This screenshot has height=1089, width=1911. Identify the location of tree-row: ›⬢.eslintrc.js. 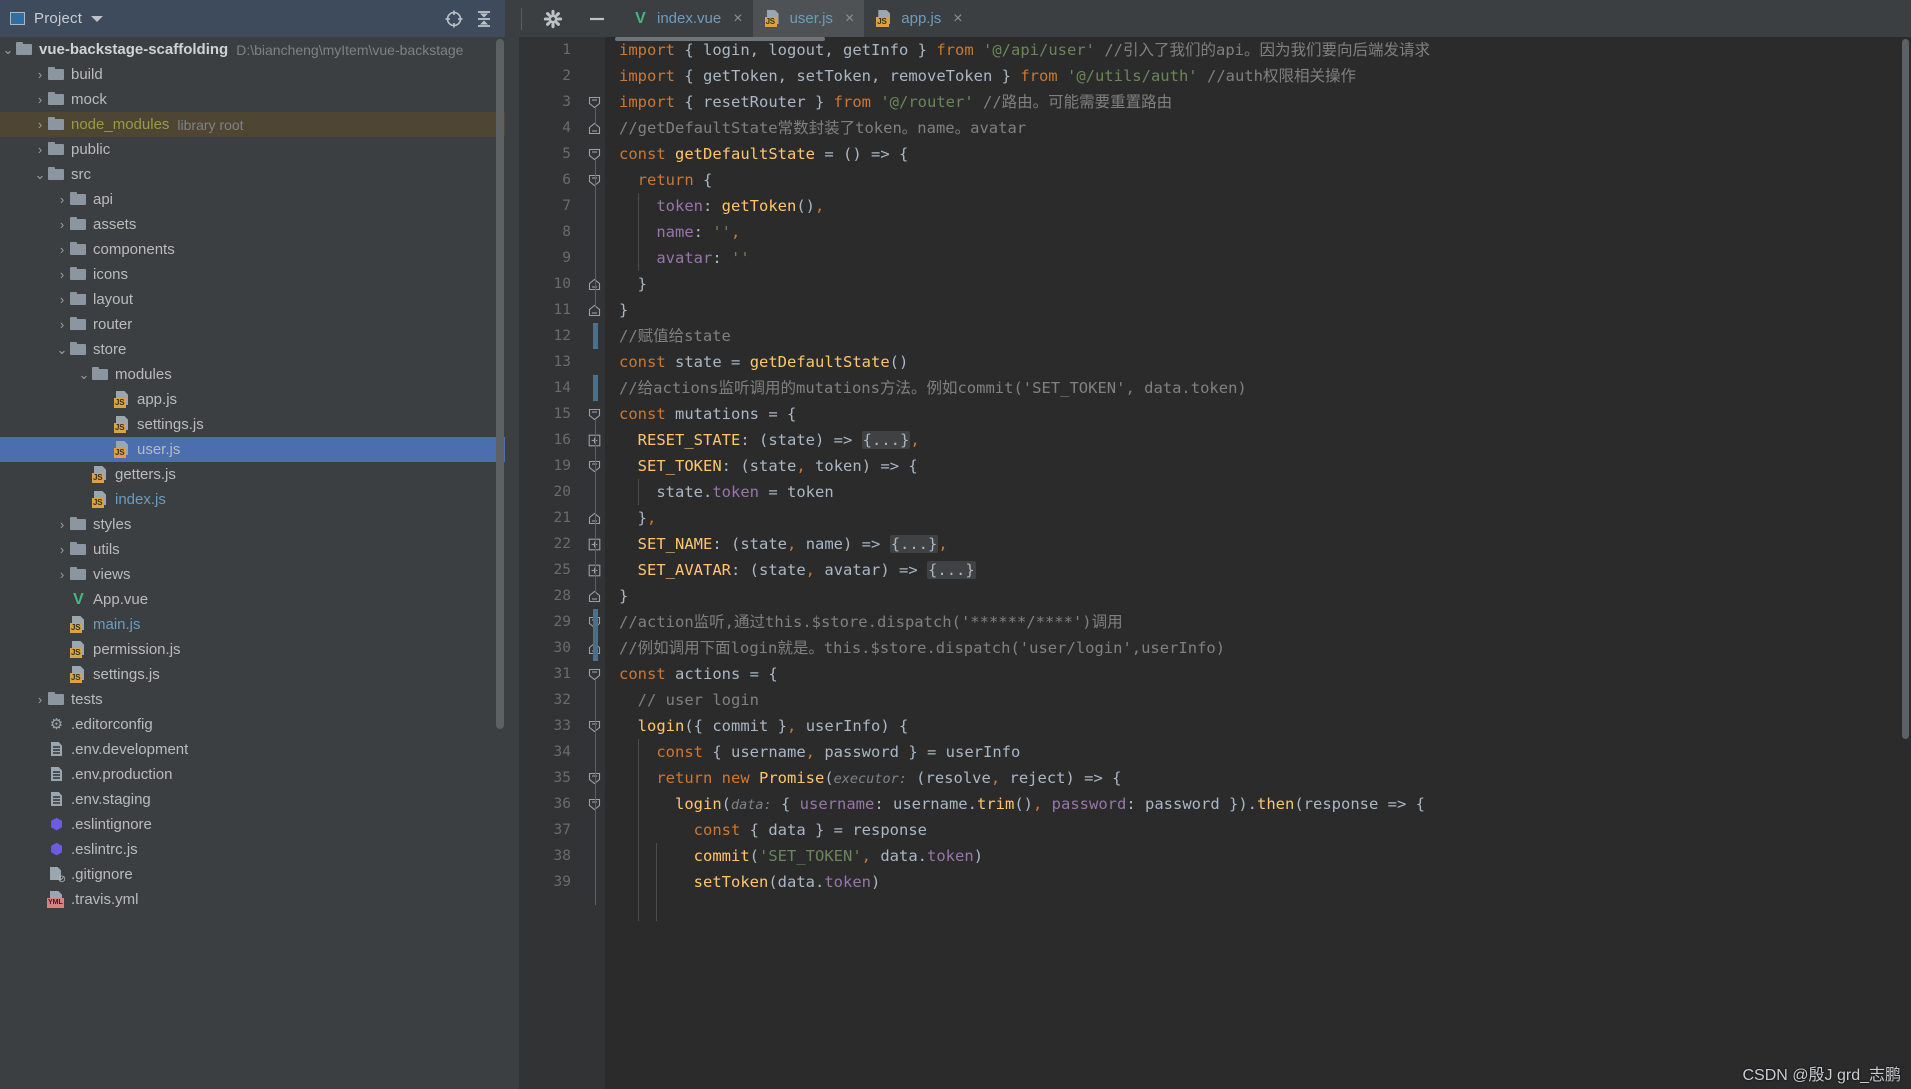
(252, 849).